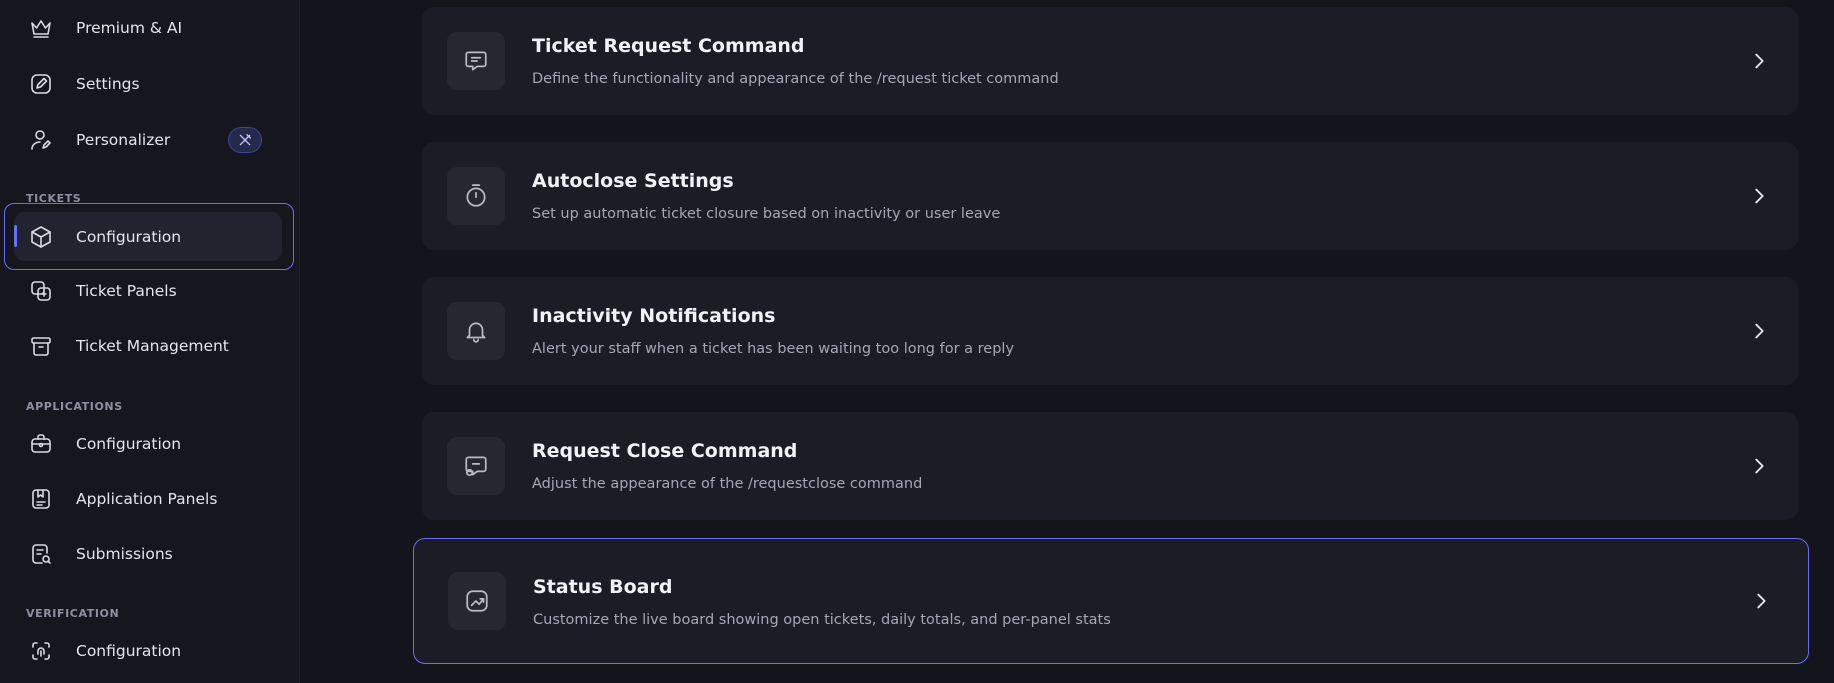  I want to click on user-edit-icon, so click(41, 140).